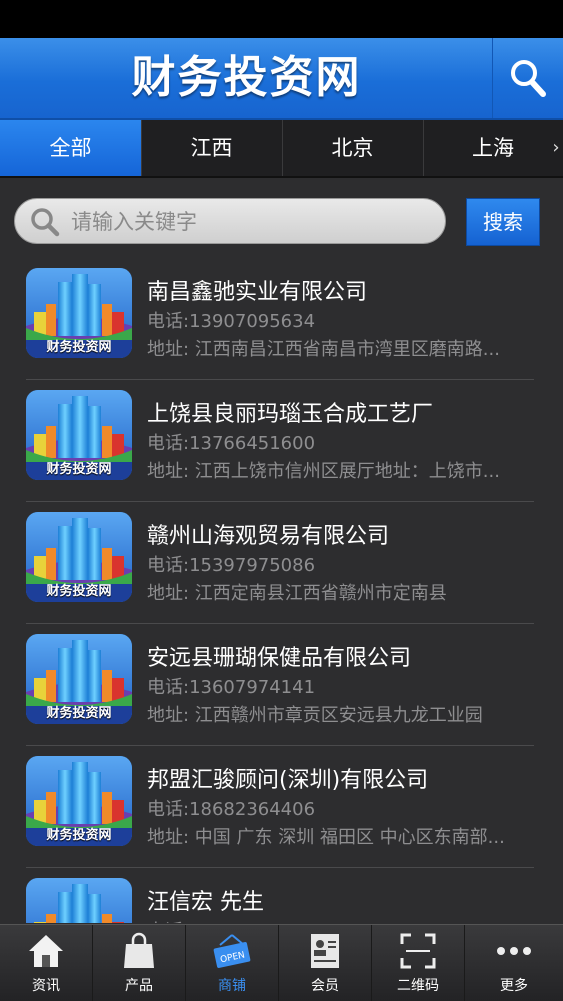 This screenshot has width=563, height=1001. Describe the element at coordinates (353, 148) in the screenshot. I see `tab-beijing: 北京` at that location.